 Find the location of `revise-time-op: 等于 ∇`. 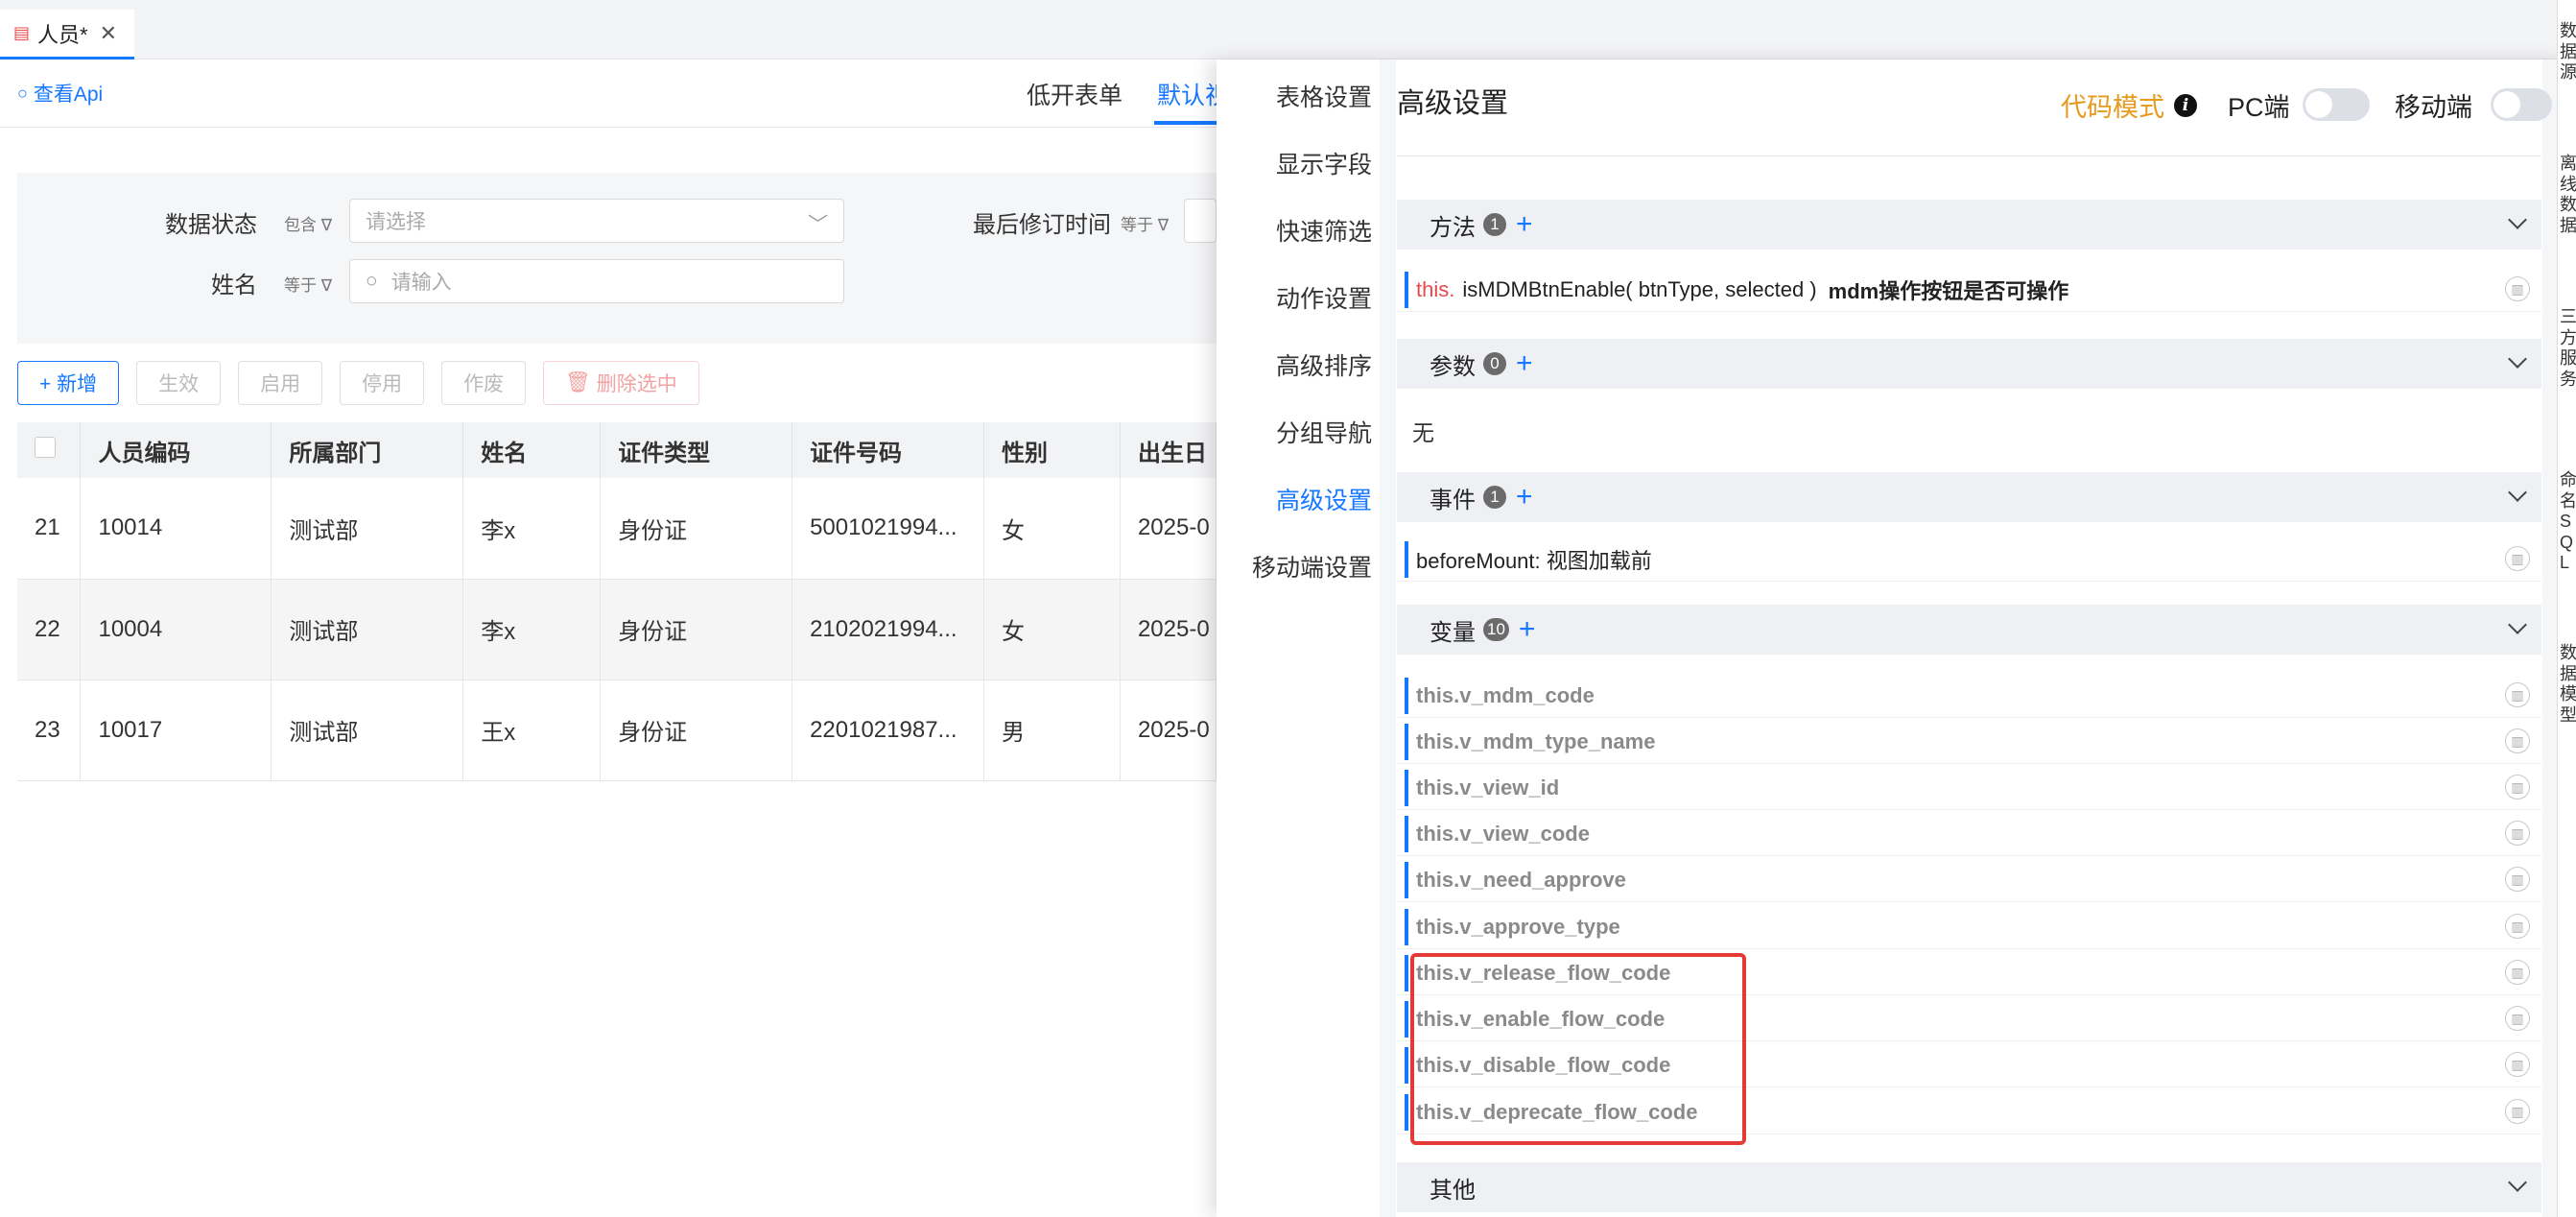

revise-time-op: 等于 ∇ is located at coordinates (1145, 223).